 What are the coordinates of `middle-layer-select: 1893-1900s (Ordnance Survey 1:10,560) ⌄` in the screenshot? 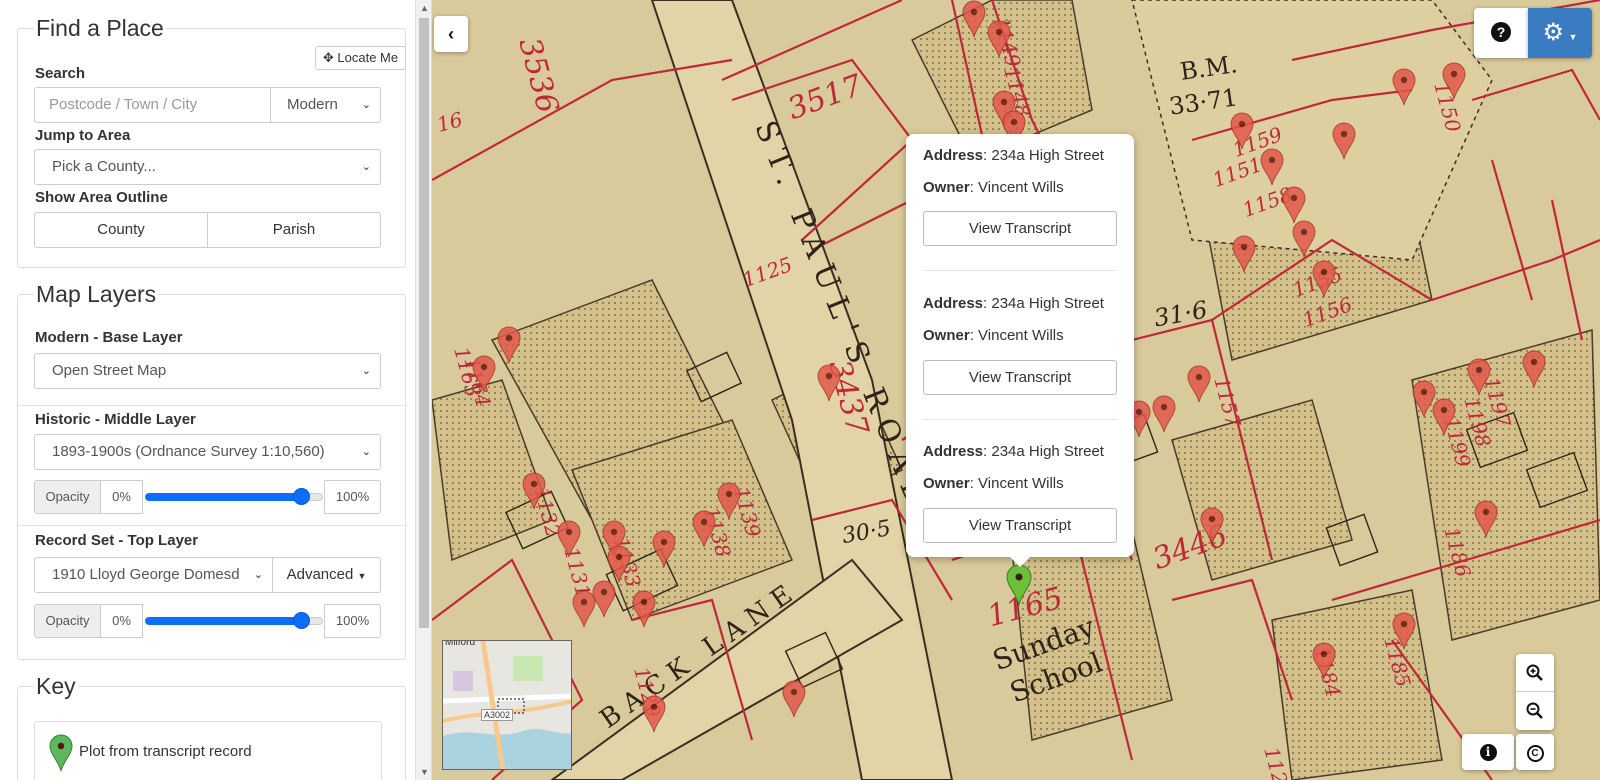 It's located at (207, 452).